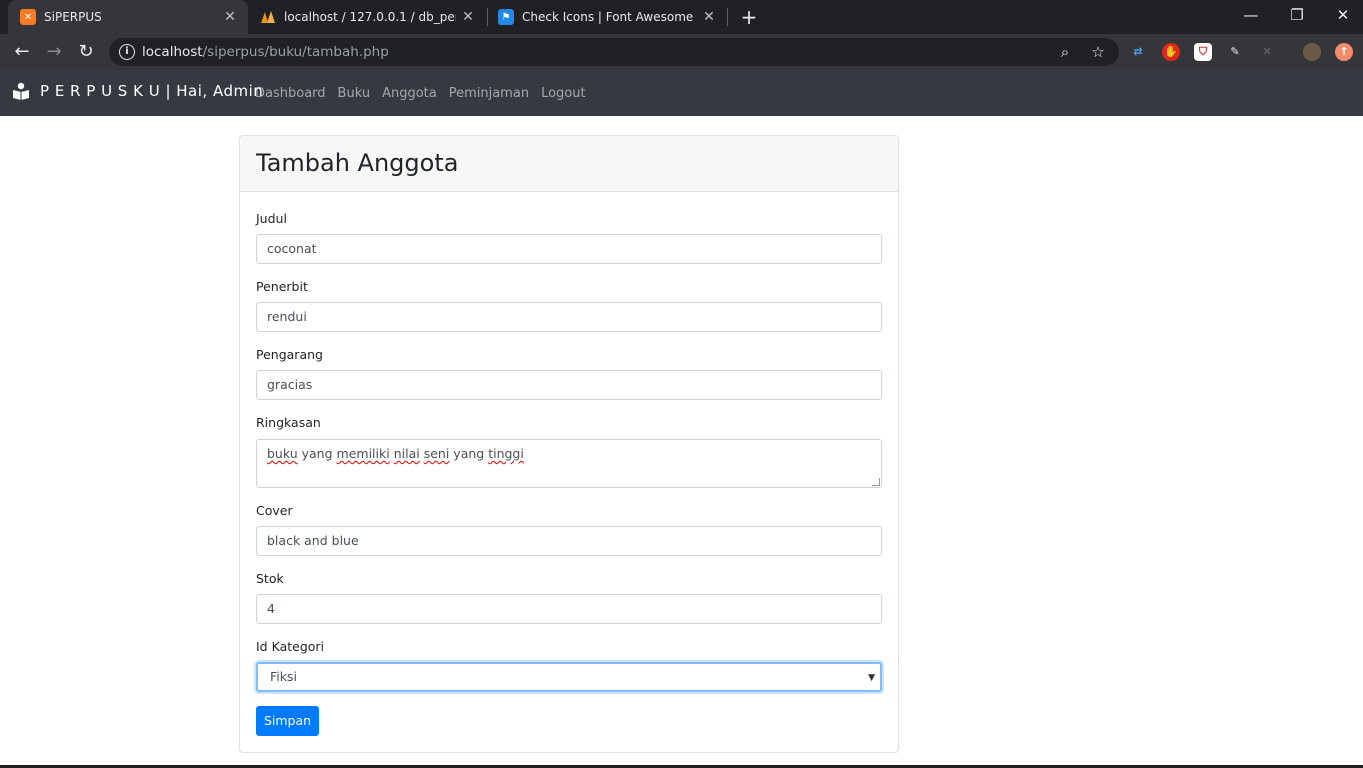 This screenshot has height=768, width=1363. What do you see at coordinates (1235, 52) in the screenshot?
I see `extension-pen-icon: ✎` at bounding box center [1235, 52].